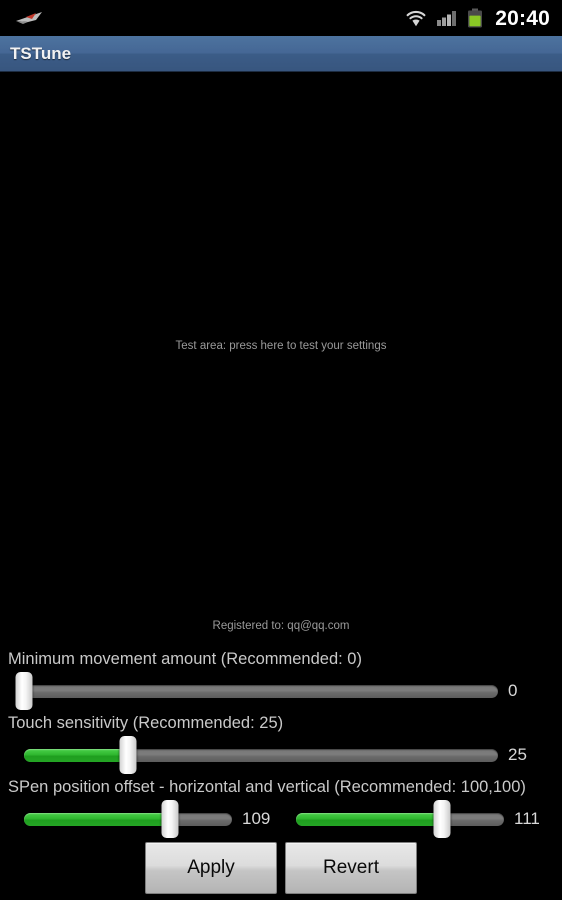 This screenshot has width=562, height=900. I want to click on app-title: TSTune, so click(41, 53).